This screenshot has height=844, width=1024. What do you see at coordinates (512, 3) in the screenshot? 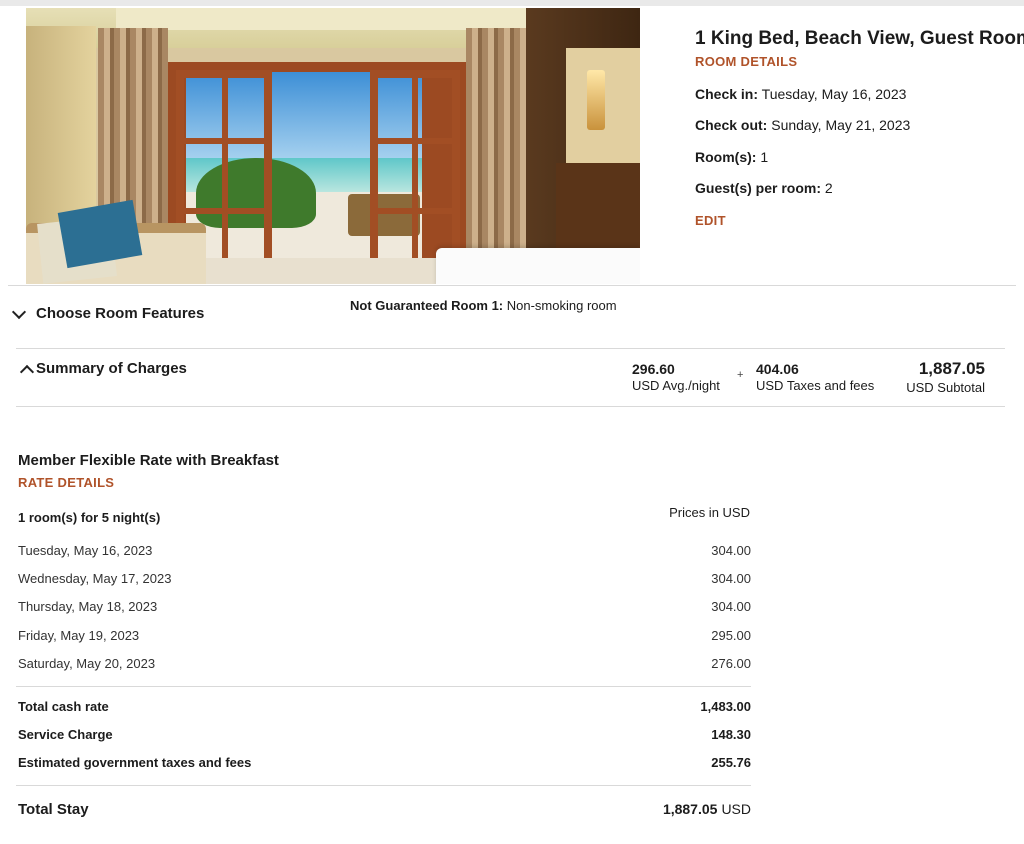
I see `top-divider` at bounding box center [512, 3].